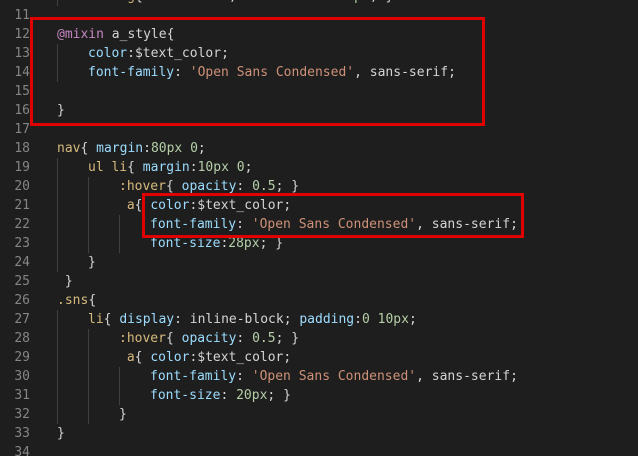 The width and height of the screenshot is (638, 456). I want to click on code-token: padding, so click(327, 319).